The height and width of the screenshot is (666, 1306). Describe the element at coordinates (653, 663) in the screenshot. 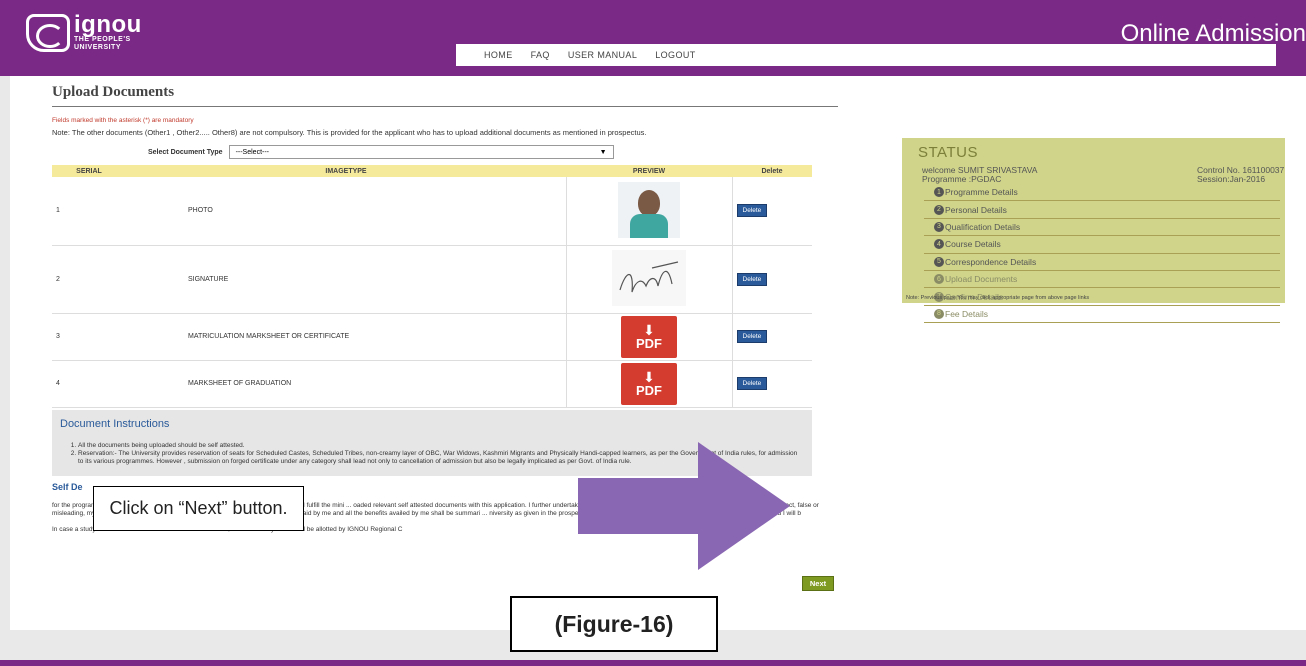

I see `bottom-bar` at that location.